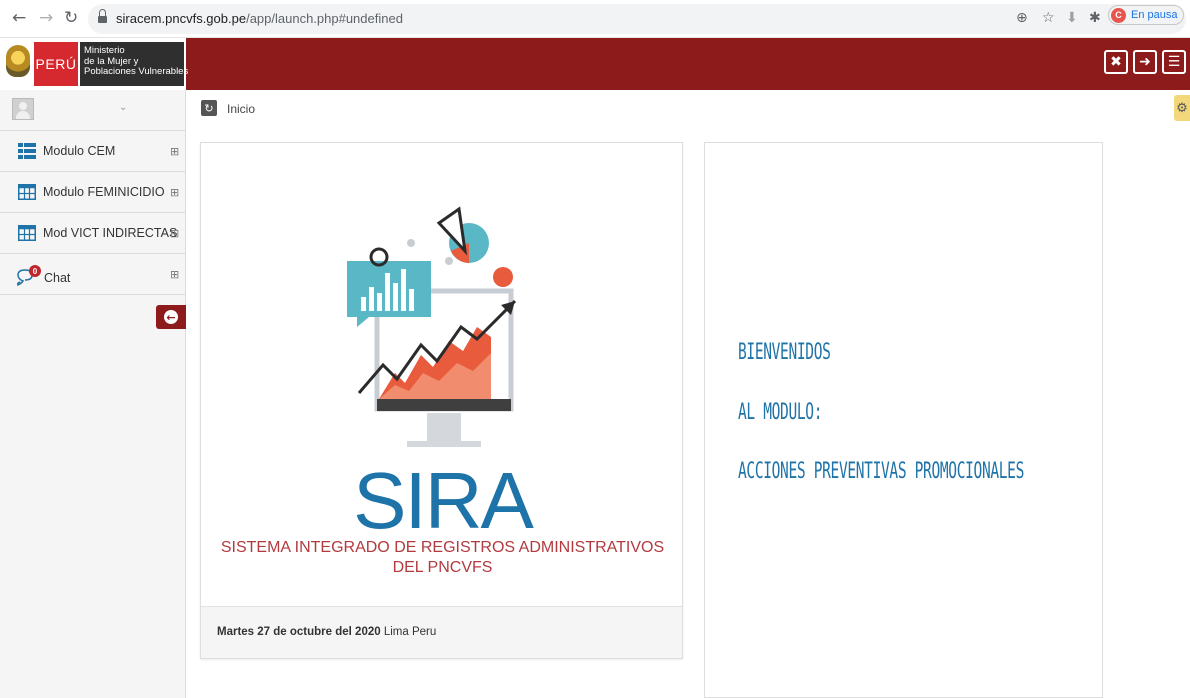  What do you see at coordinates (102, 16) in the screenshot?
I see `lock-icon` at bounding box center [102, 16].